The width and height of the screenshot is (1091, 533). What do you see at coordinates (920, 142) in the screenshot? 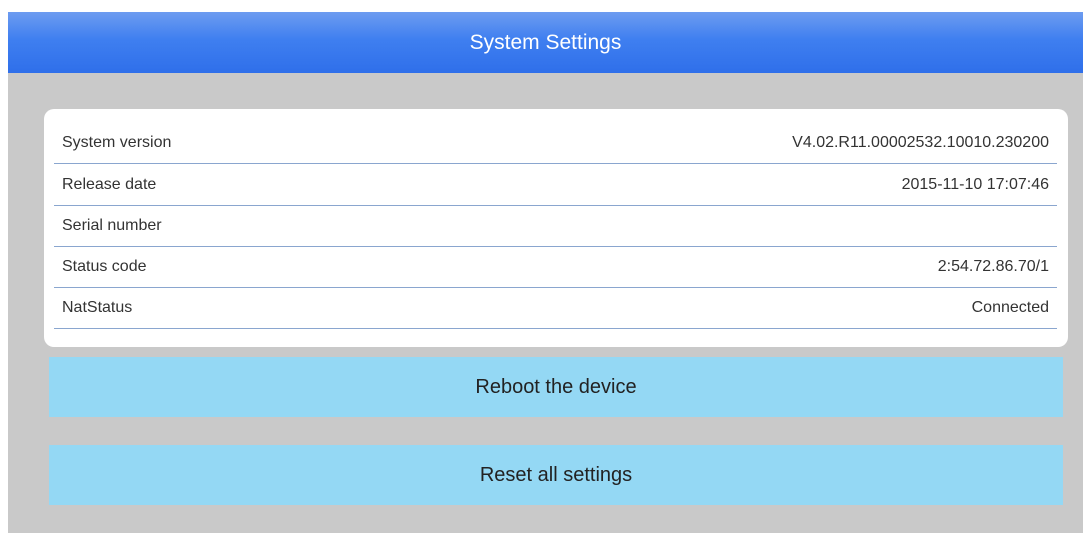
I see `system-version-value: V4.02.R11.00002532.10010.230200` at bounding box center [920, 142].